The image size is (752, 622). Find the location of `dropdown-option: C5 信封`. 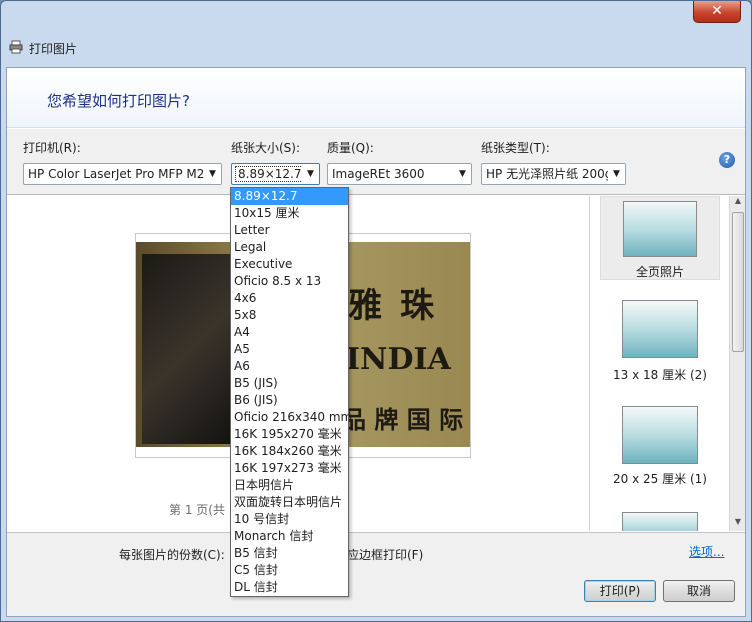

dropdown-option: C5 信封 is located at coordinates (289, 570).